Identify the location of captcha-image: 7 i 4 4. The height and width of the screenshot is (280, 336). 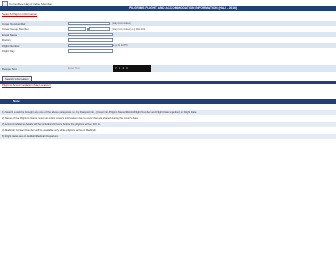
(132, 68).